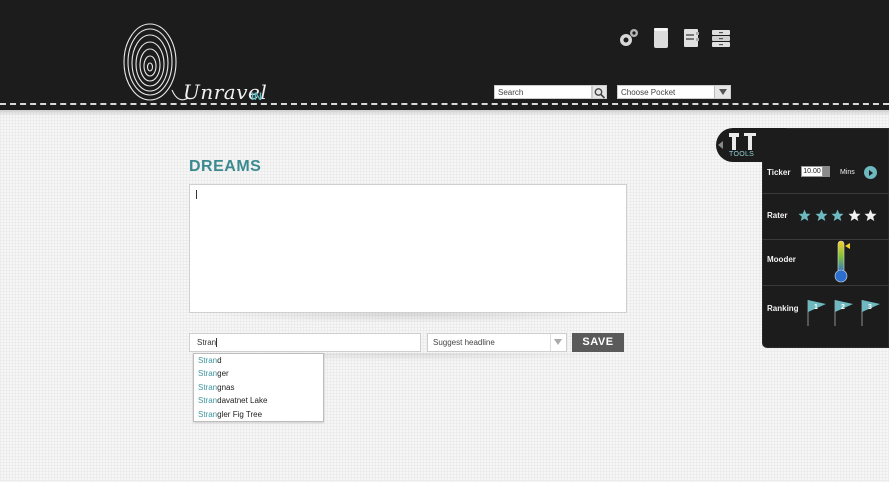 This screenshot has height=482, width=889. Describe the element at coordinates (847, 172) in the screenshot. I see `ticker-unit: Mins` at that location.